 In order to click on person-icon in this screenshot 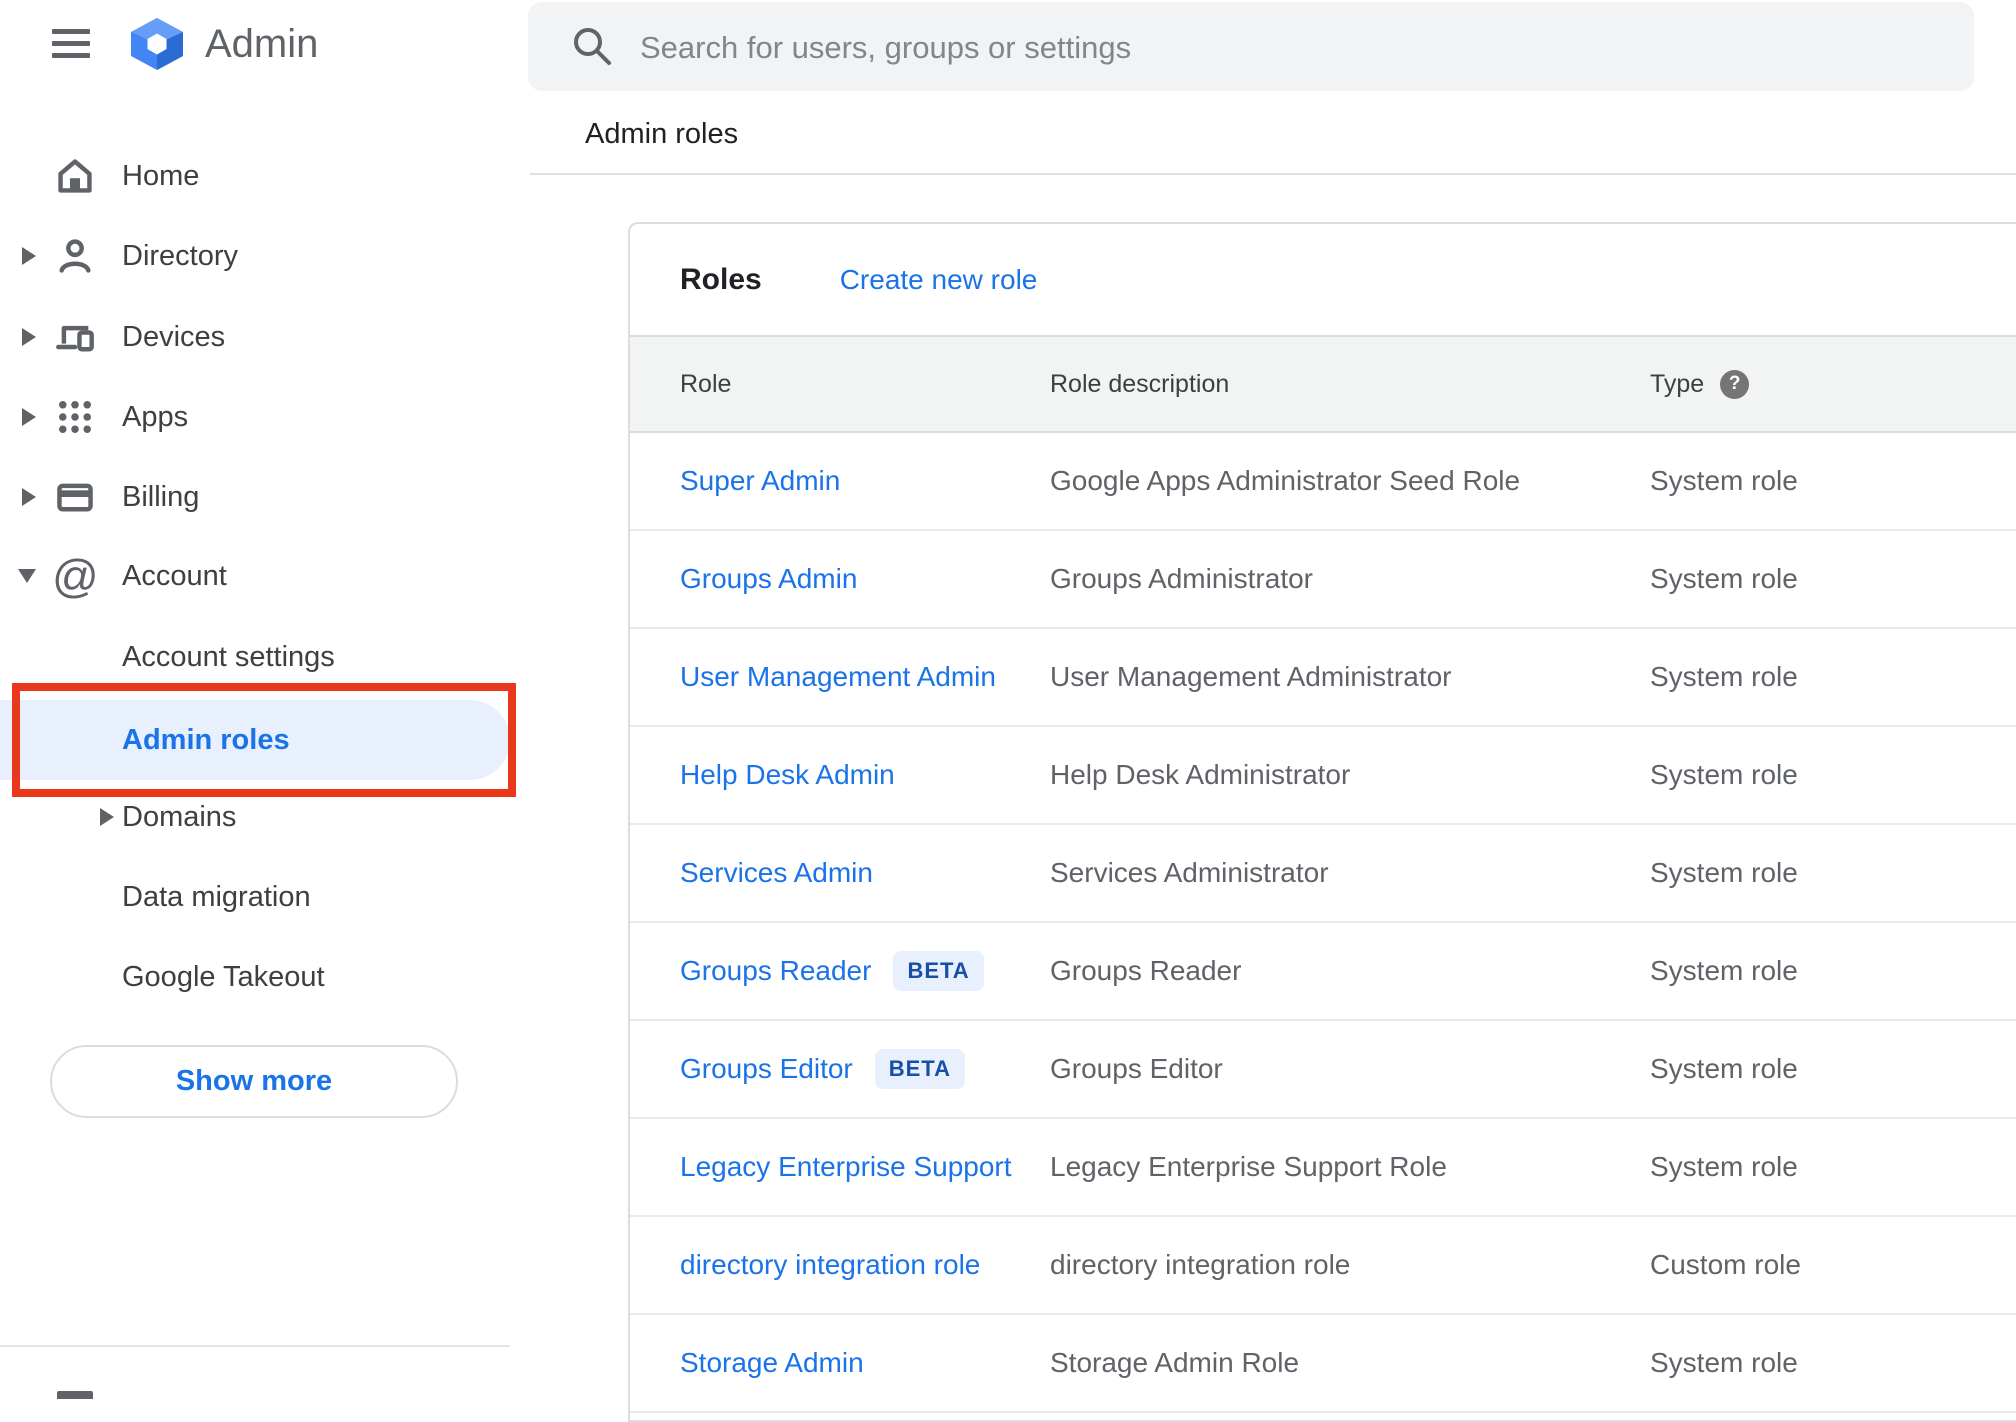, I will do `click(75, 256)`.